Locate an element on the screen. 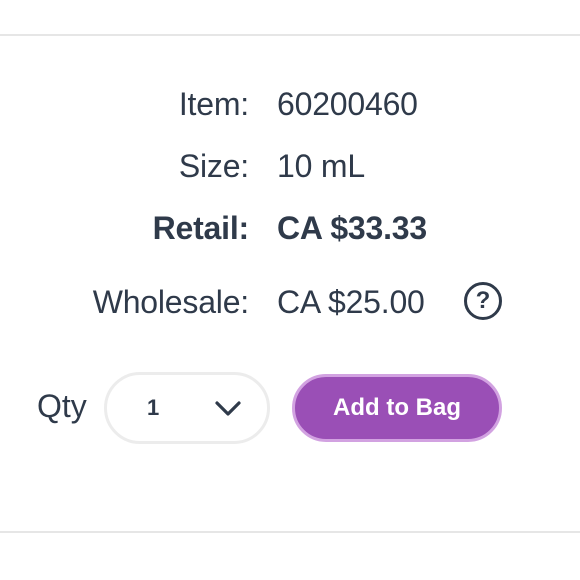 This screenshot has width=580, height=580. add-to-bag-button: Add to Bag is located at coordinates (397, 408).